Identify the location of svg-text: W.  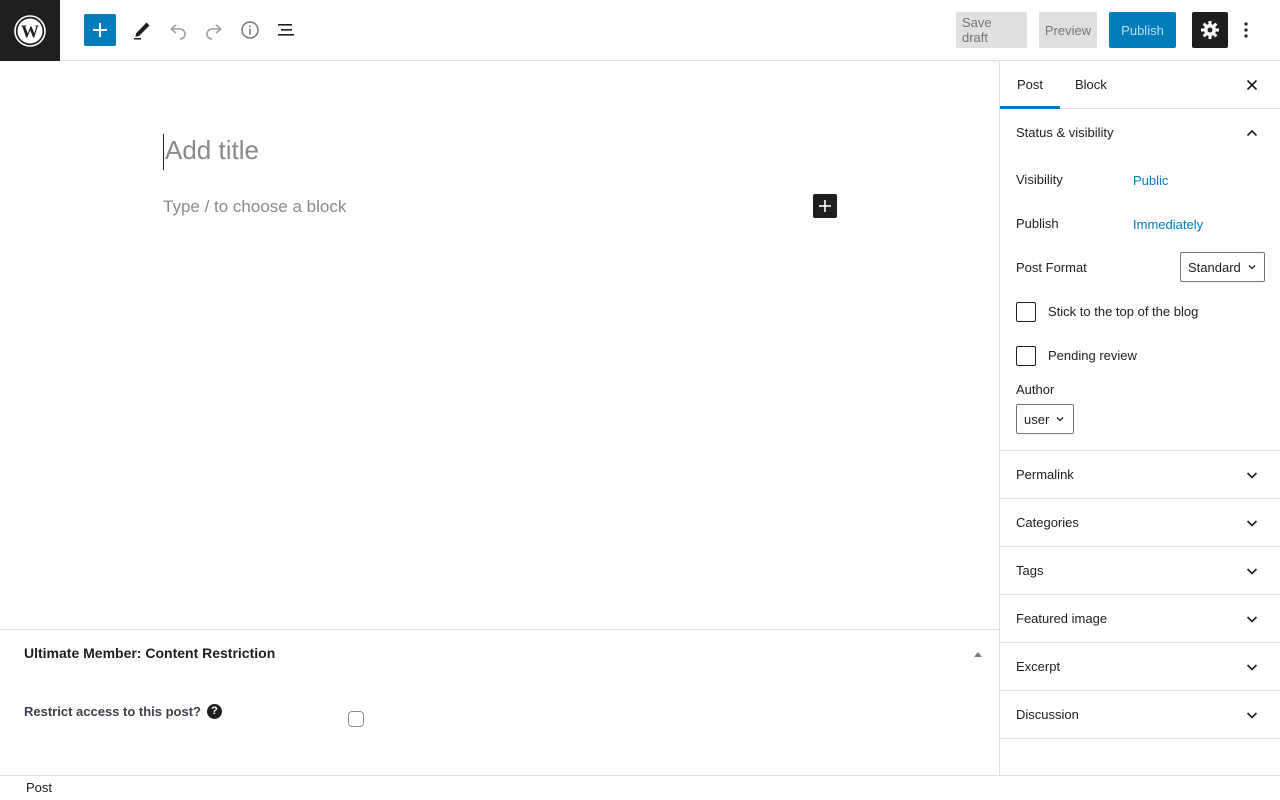
(30, 31).